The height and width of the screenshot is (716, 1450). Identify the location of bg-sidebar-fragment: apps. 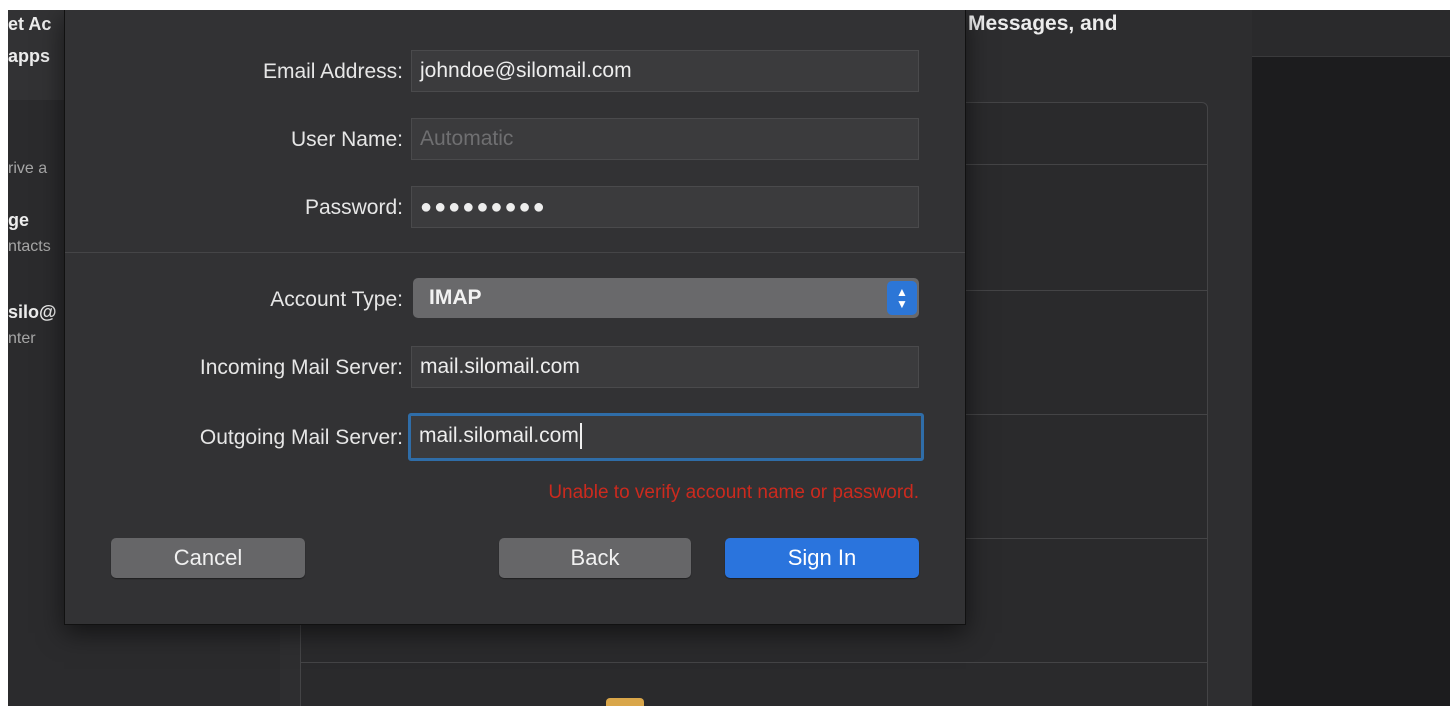
(29, 56).